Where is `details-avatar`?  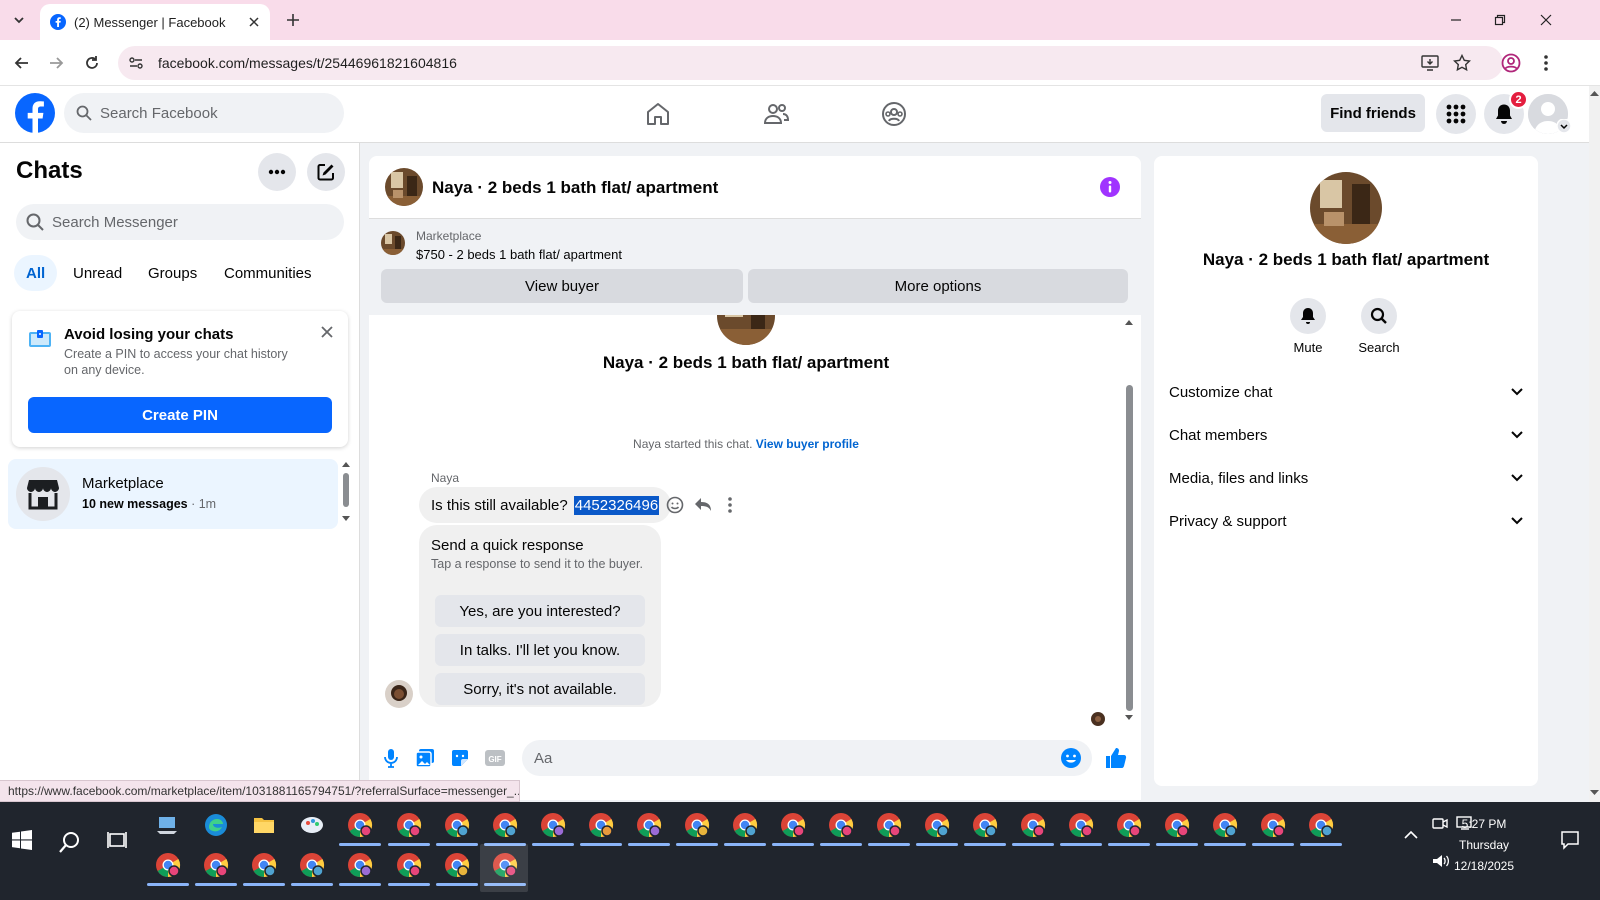 details-avatar is located at coordinates (1346, 208).